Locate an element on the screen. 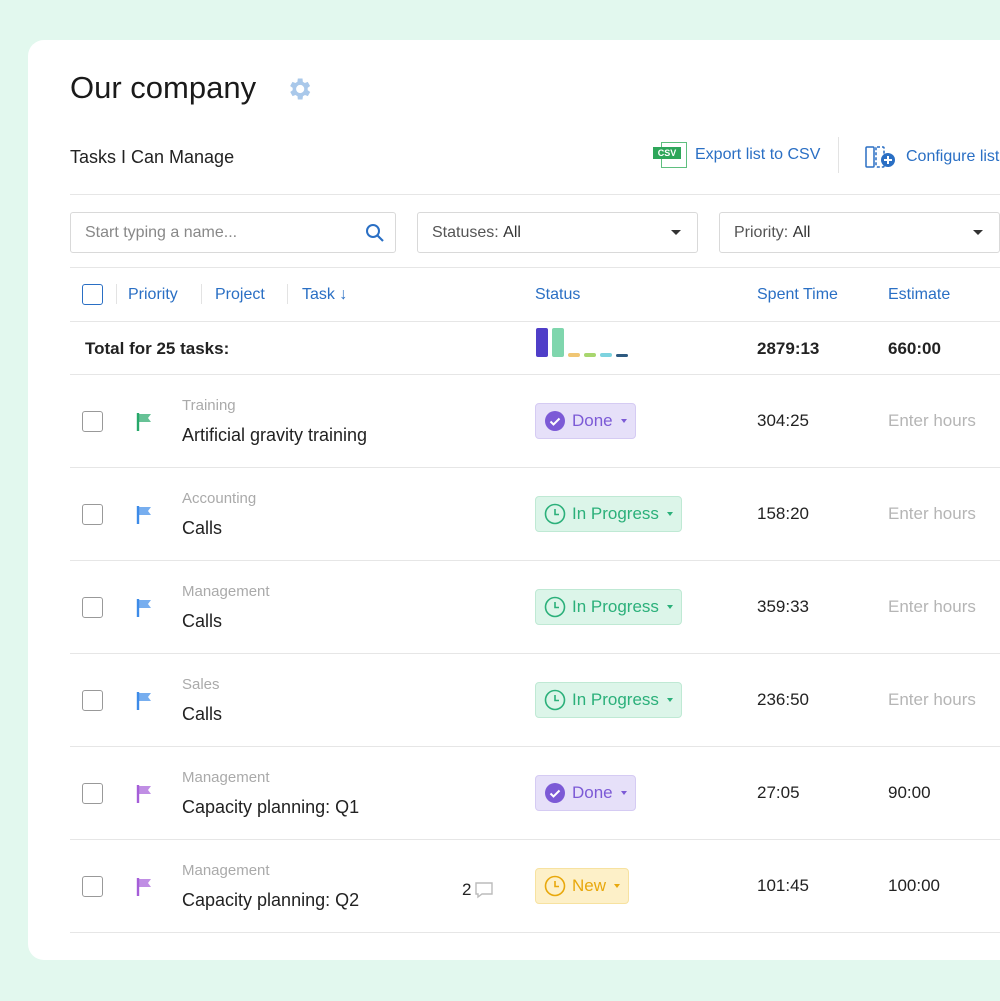  status-label: New is located at coordinates (589, 885).